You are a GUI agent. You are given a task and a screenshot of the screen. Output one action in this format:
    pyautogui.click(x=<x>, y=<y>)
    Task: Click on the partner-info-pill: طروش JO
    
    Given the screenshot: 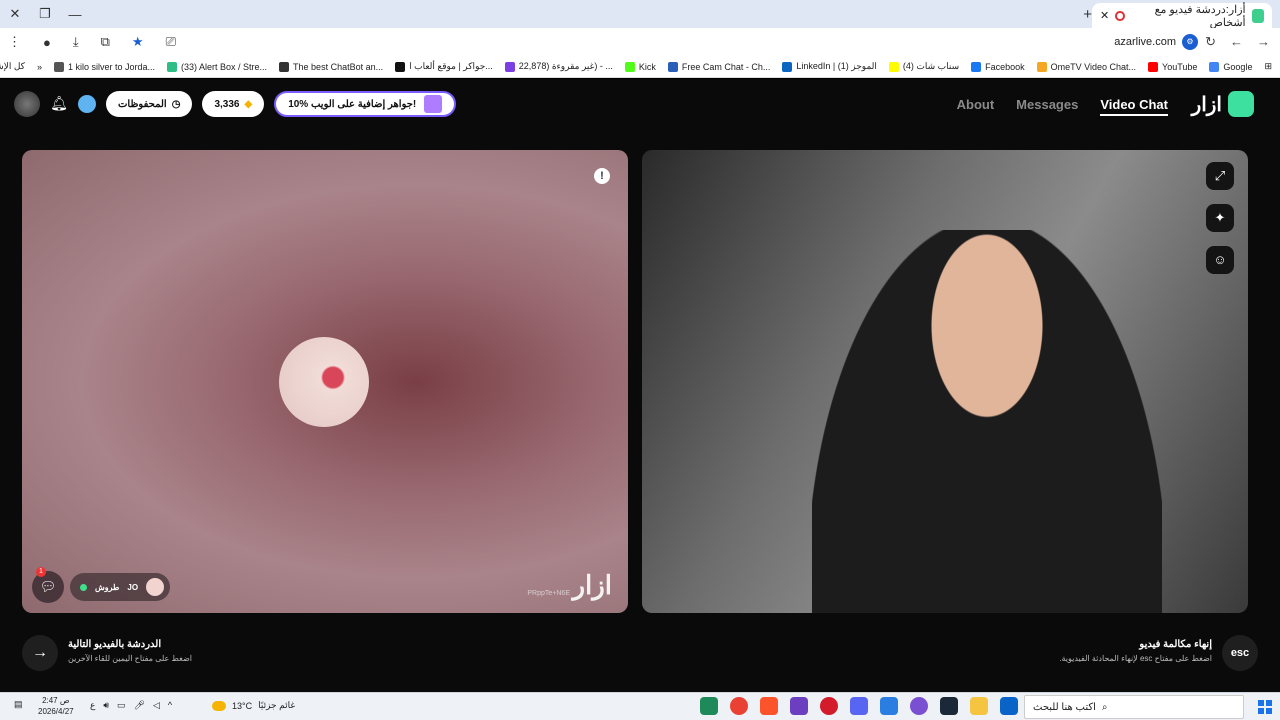 What is the action you would take?
    pyautogui.click(x=120, y=587)
    